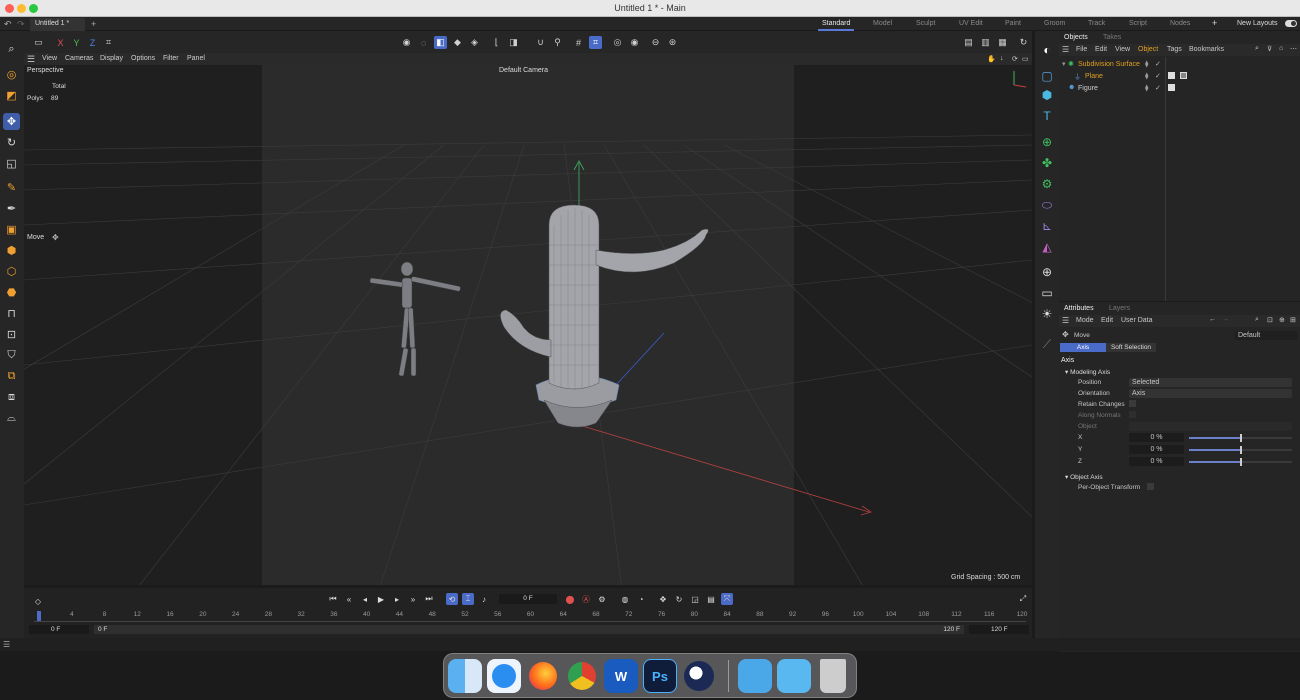 The height and width of the screenshot is (700, 1300). What do you see at coordinates (582, 676) in the screenshot?
I see `chrome-icon` at bounding box center [582, 676].